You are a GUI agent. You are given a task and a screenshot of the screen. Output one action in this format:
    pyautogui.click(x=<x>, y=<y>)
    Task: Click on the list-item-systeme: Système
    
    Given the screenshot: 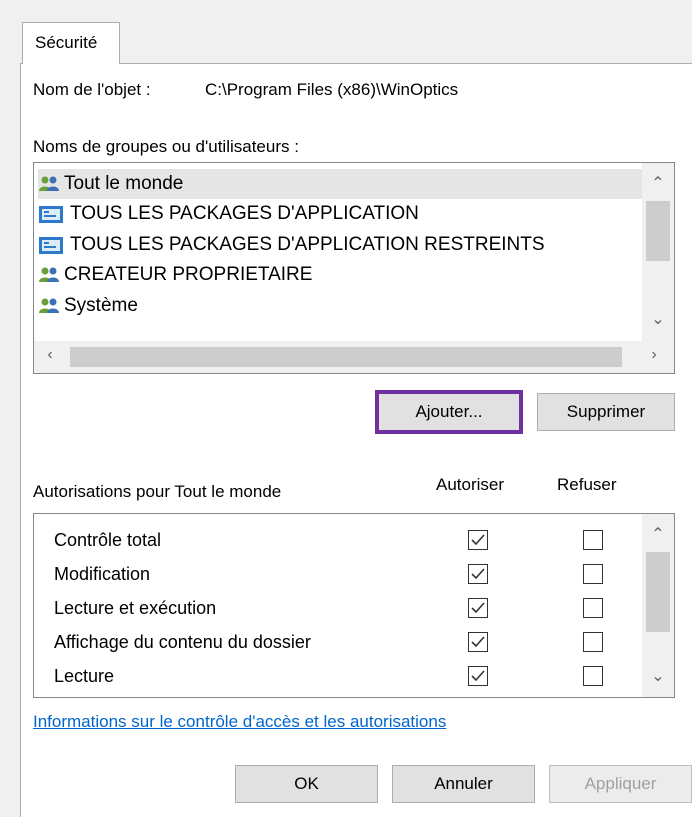 What is the action you would take?
    pyautogui.click(x=88, y=306)
    